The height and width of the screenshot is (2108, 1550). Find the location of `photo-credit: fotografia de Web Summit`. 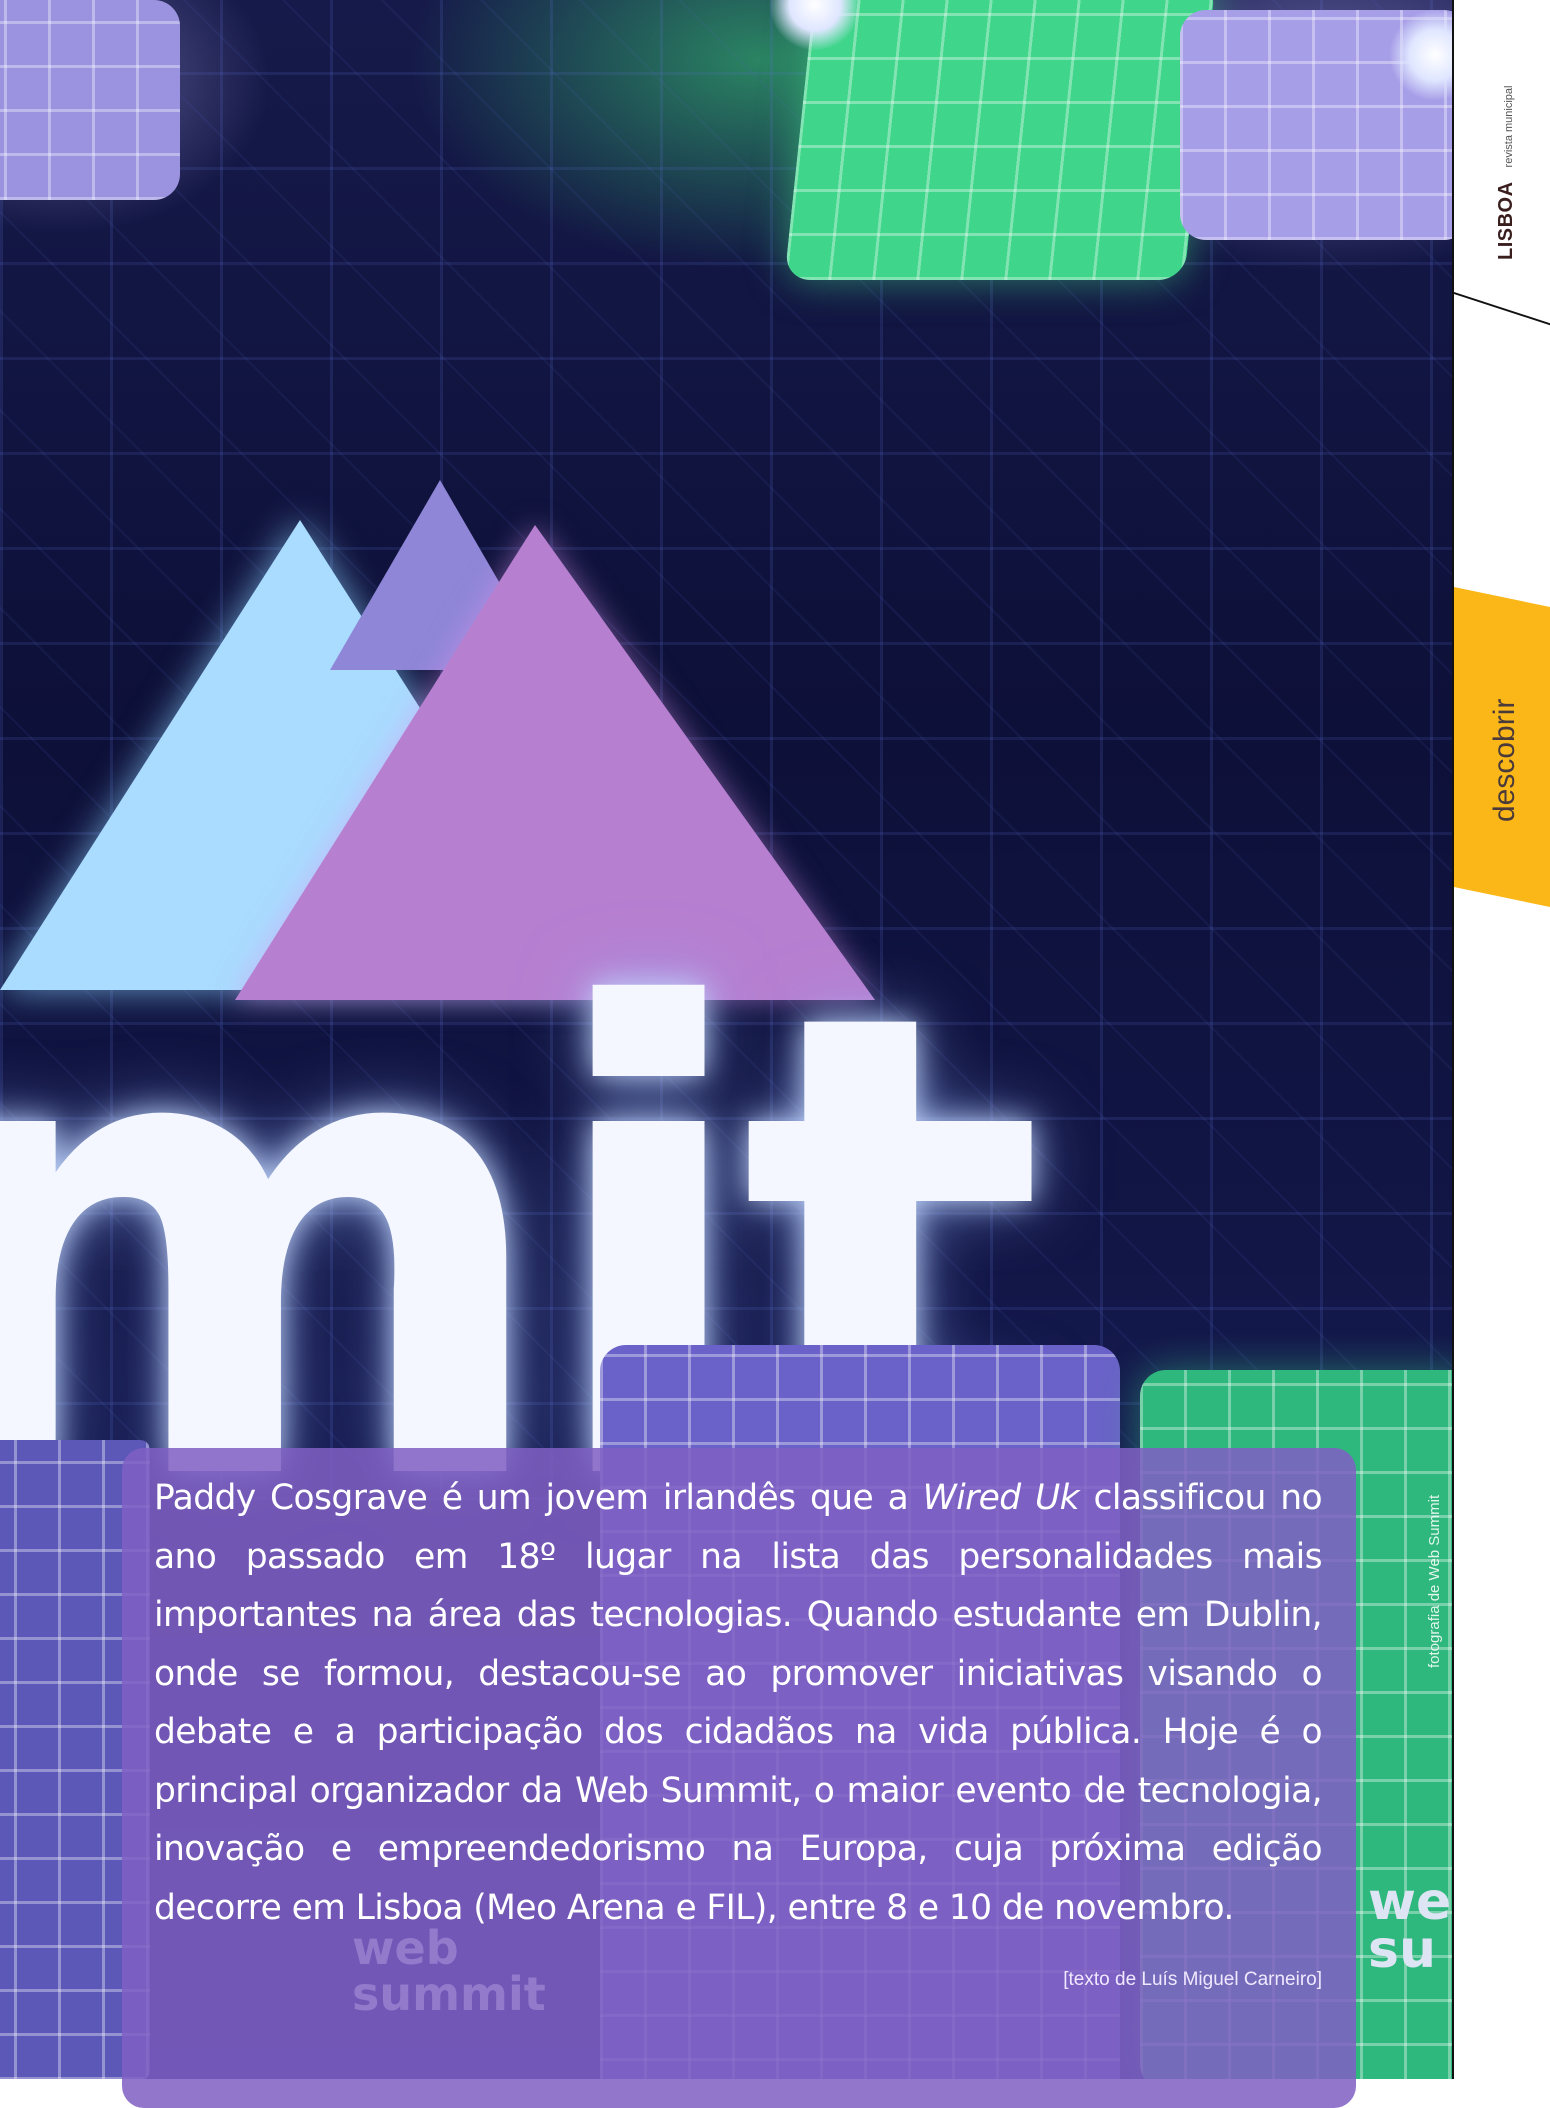

photo-credit: fotografia de Web Summit is located at coordinates (1434, 1581).